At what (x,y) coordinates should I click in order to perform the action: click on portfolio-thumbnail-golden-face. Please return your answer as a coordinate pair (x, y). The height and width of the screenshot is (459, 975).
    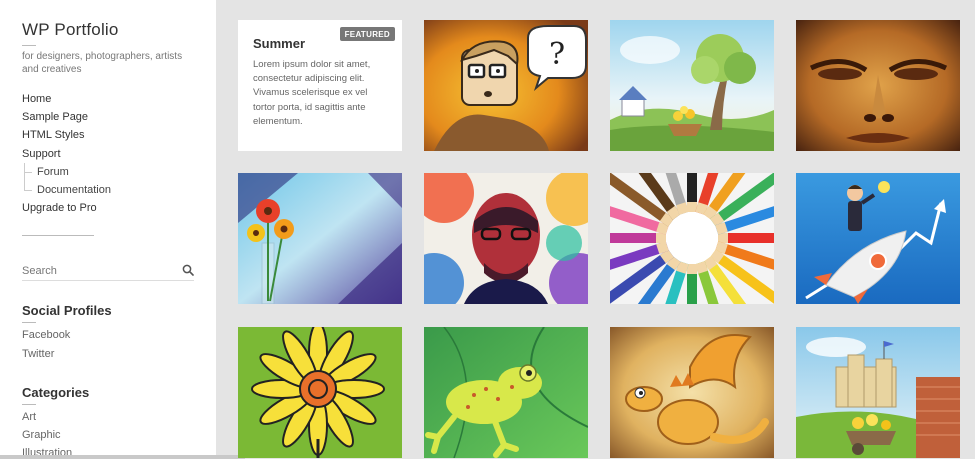
    Looking at the image, I should click on (878, 85).